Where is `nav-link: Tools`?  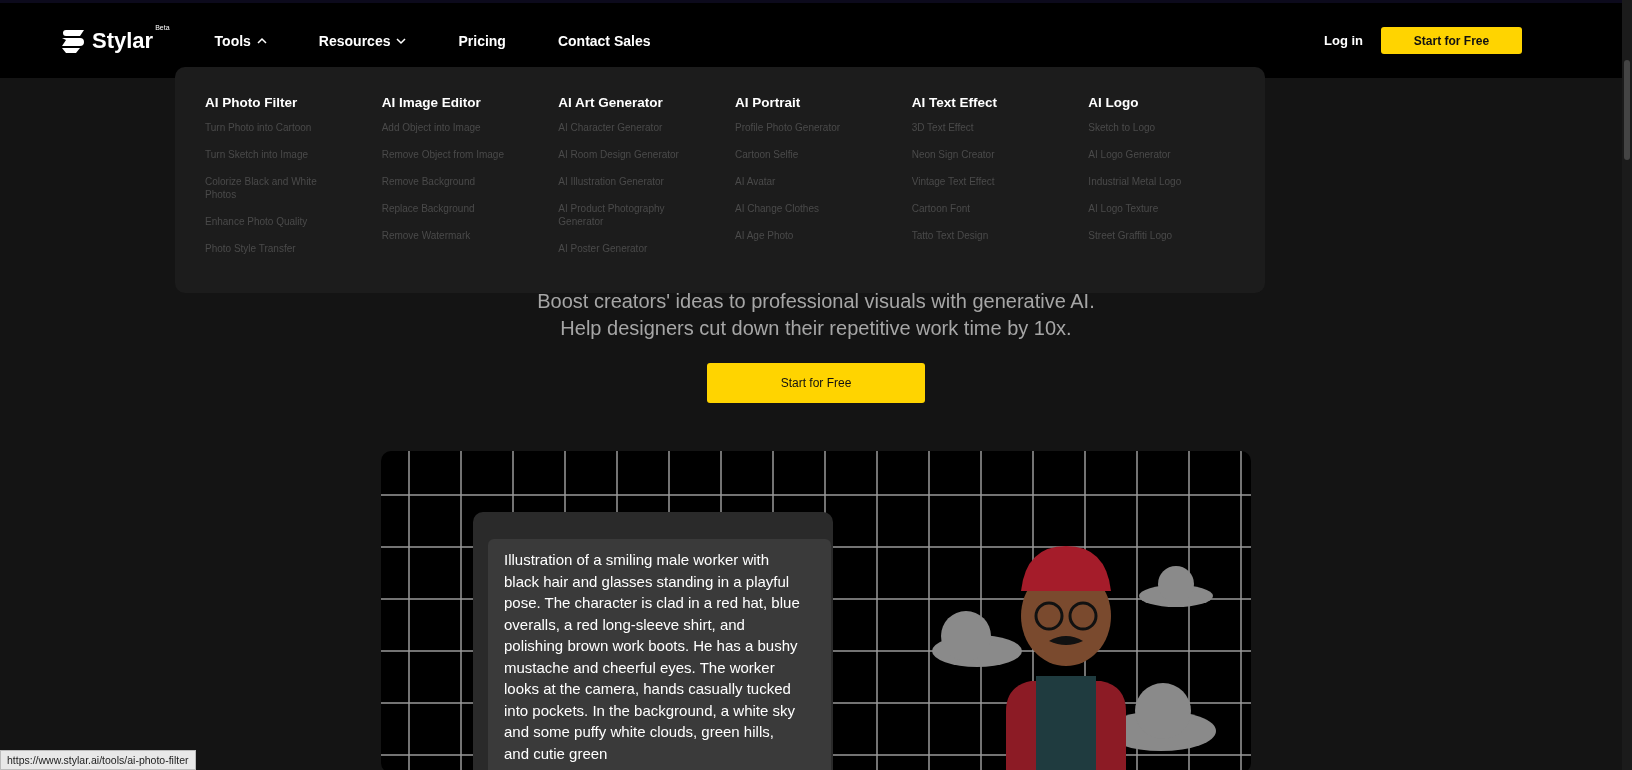 nav-link: Tools is located at coordinates (240, 40).